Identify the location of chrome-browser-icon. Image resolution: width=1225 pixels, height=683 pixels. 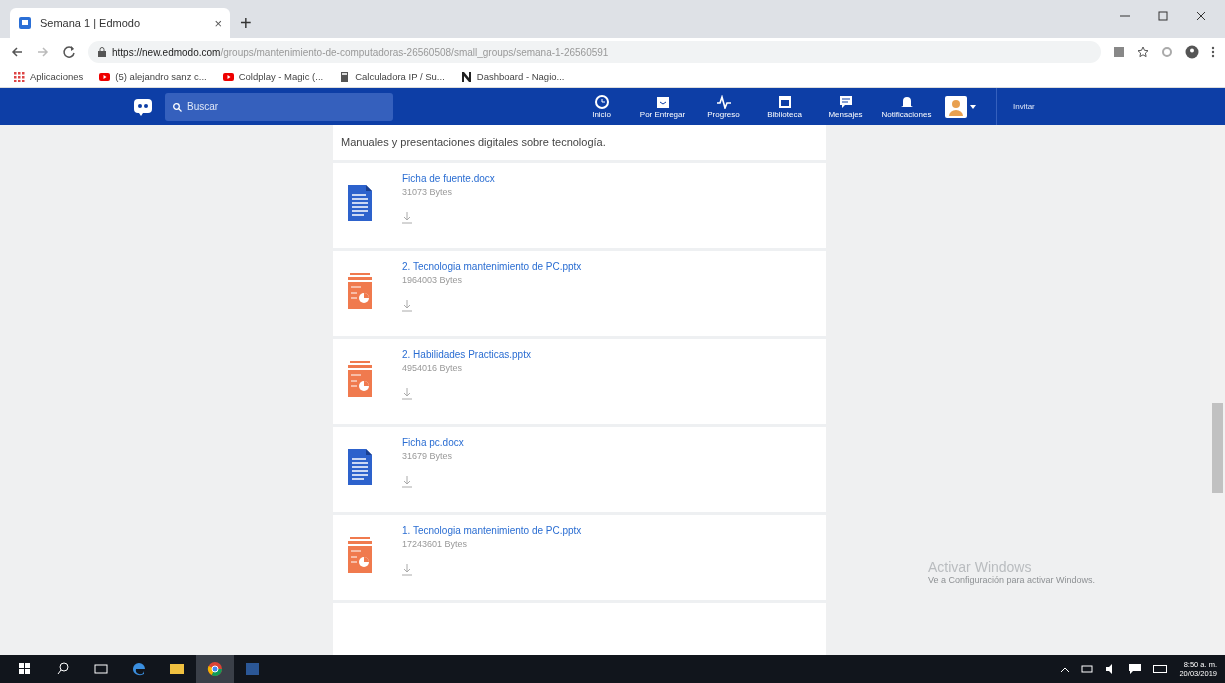
(215, 669).